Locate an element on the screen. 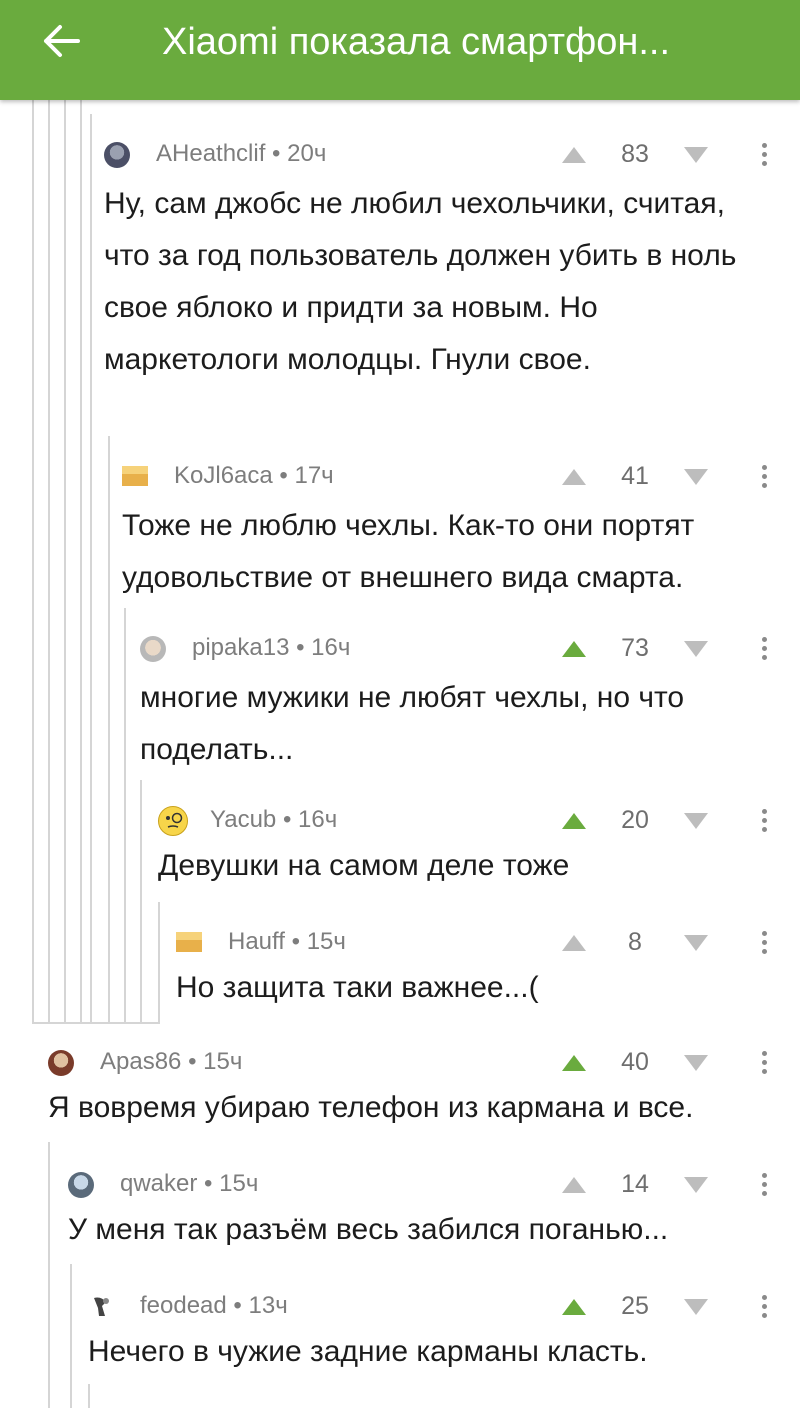 The image size is (800, 1408). rating-count: 41 is located at coordinates (635, 476).